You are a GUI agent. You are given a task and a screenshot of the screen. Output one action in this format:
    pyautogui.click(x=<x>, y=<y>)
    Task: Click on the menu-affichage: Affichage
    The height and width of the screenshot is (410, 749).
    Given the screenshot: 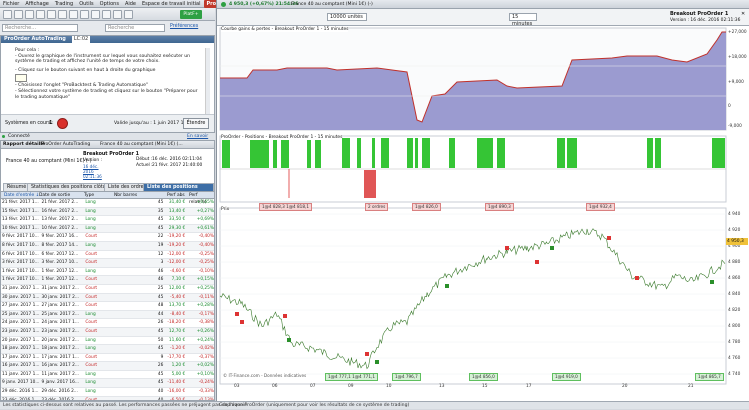 What is the action you would take?
    pyautogui.click(x=37, y=4)
    